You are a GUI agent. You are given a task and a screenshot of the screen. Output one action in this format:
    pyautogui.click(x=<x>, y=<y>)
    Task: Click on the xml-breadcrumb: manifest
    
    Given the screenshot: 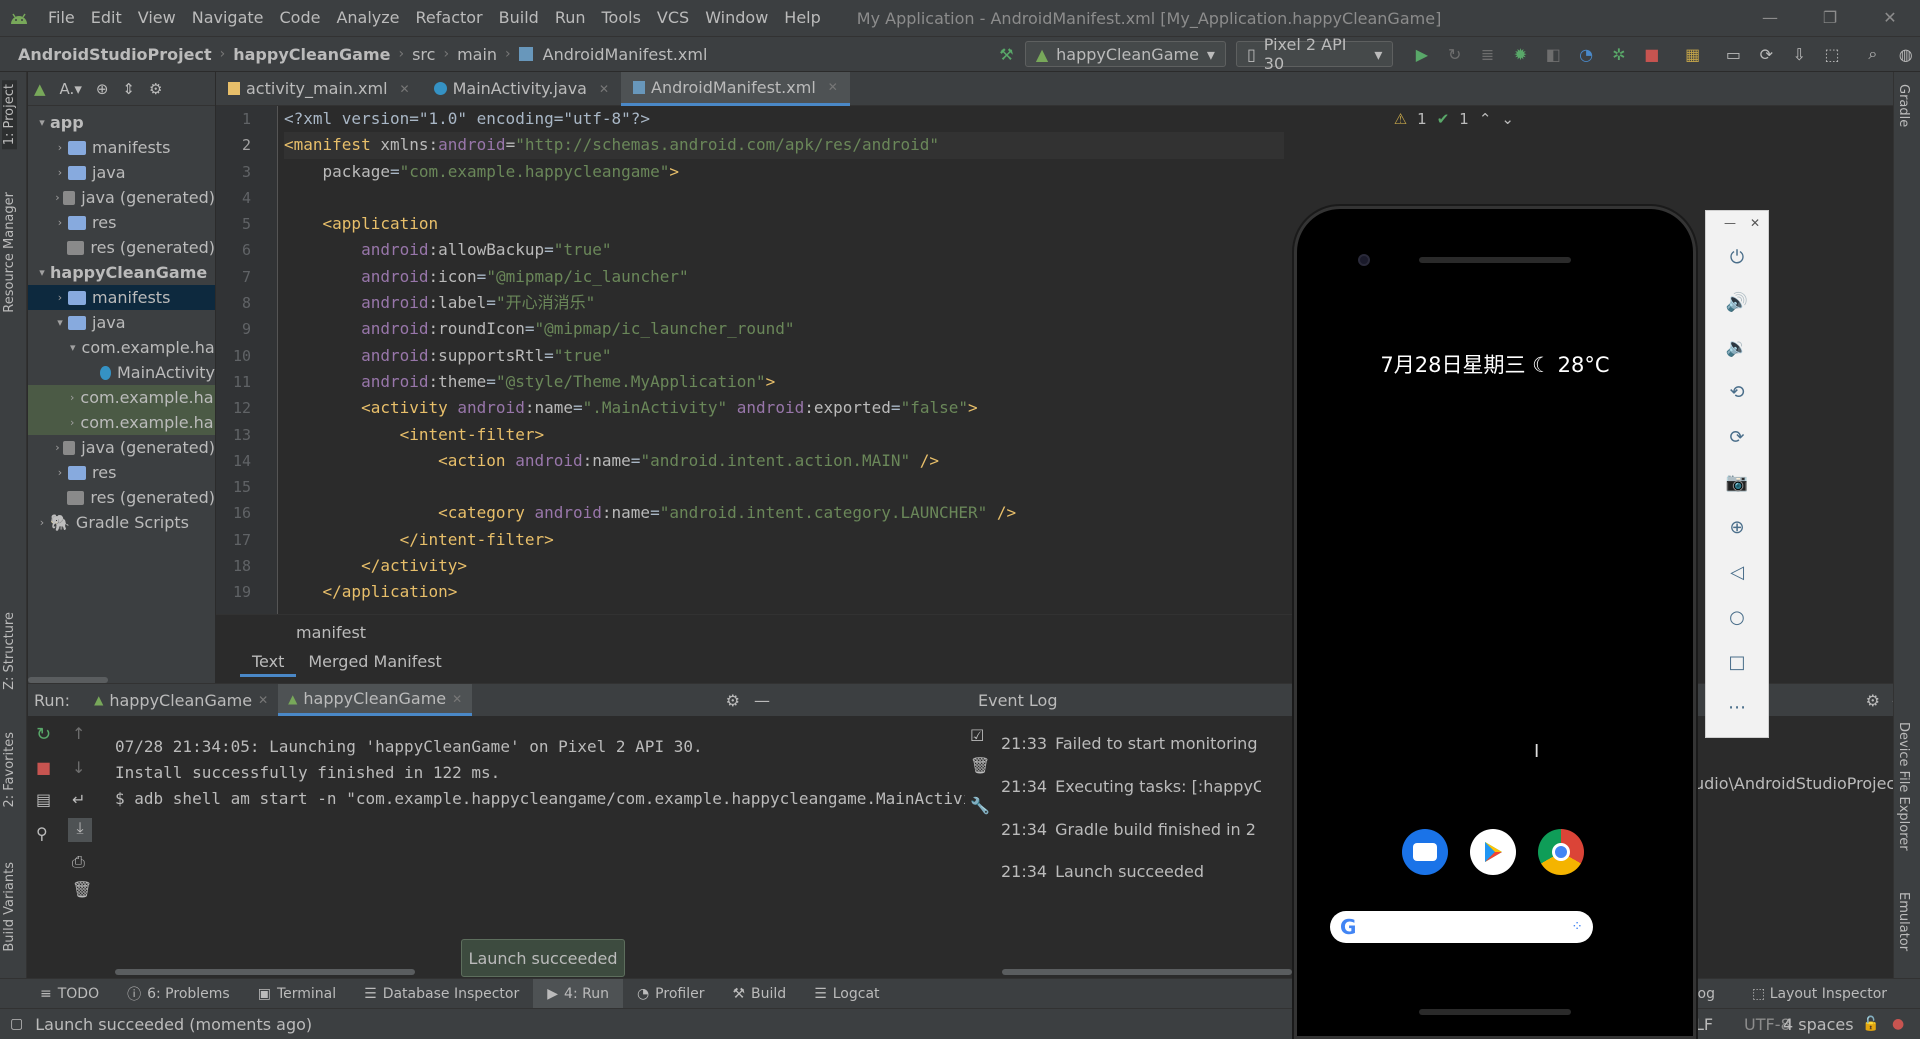 What is the action you would take?
    pyautogui.click(x=331, y=632)
    